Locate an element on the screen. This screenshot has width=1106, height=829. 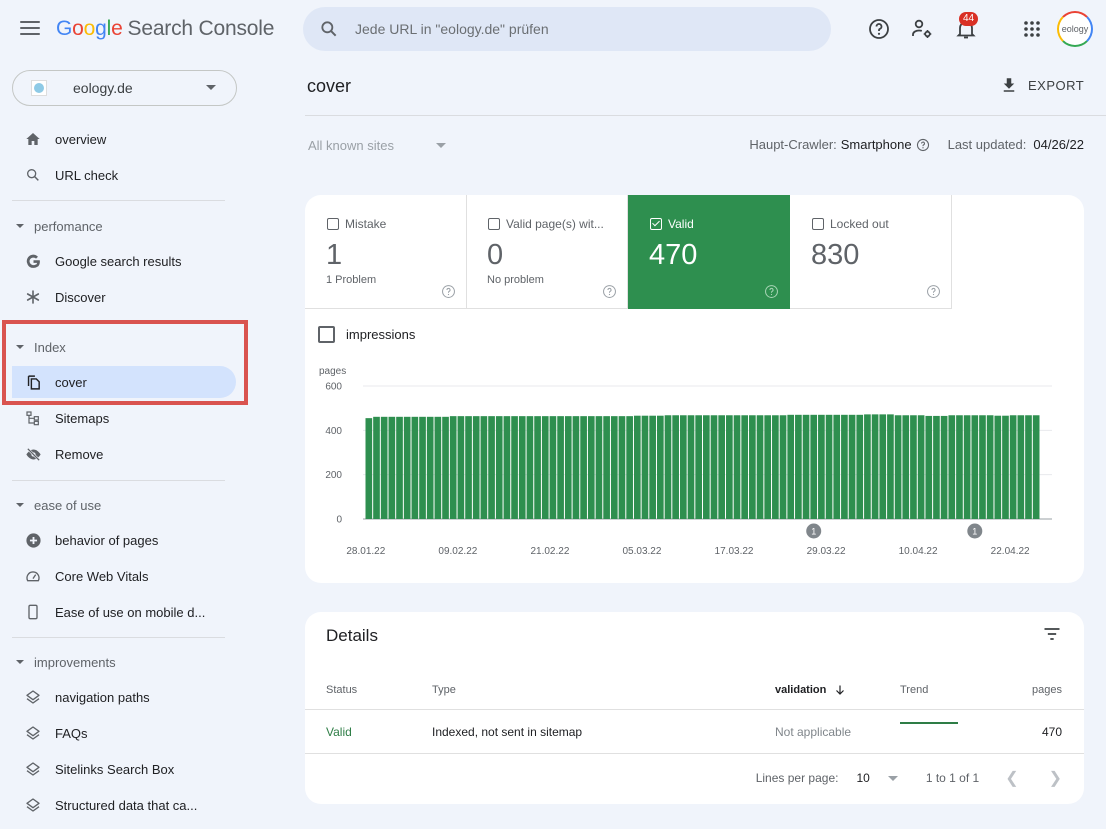
sidebar-item-discover: Discover is located at coordinates (124, 297).